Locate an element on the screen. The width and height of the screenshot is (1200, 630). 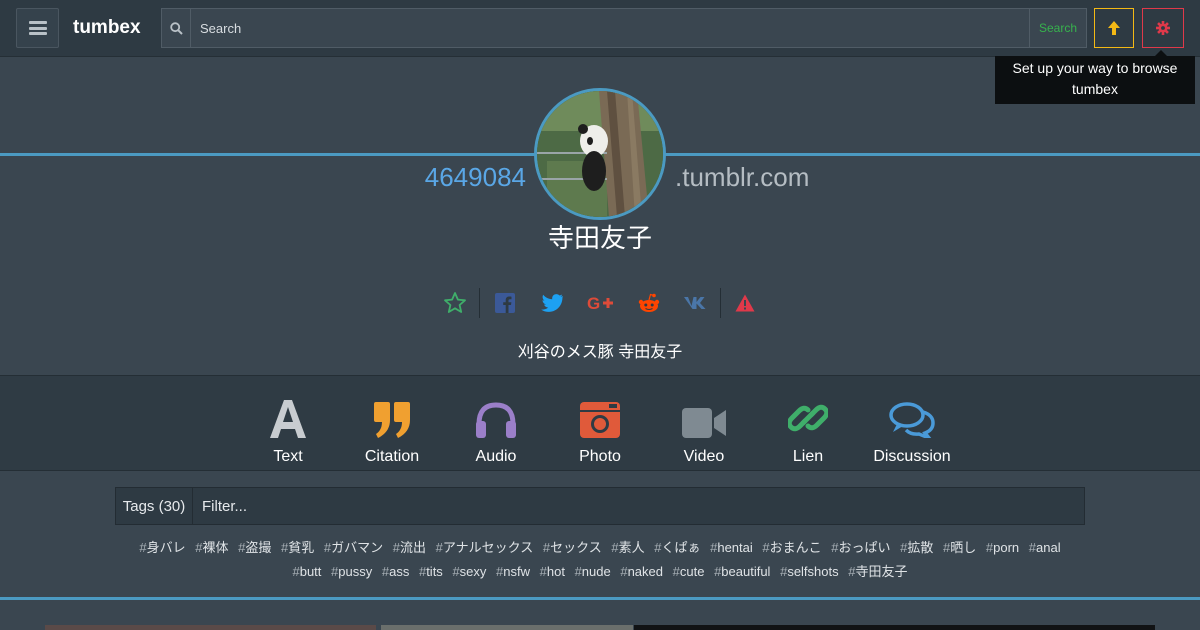
tag-link: #ass is located at coordinates (395, 572).